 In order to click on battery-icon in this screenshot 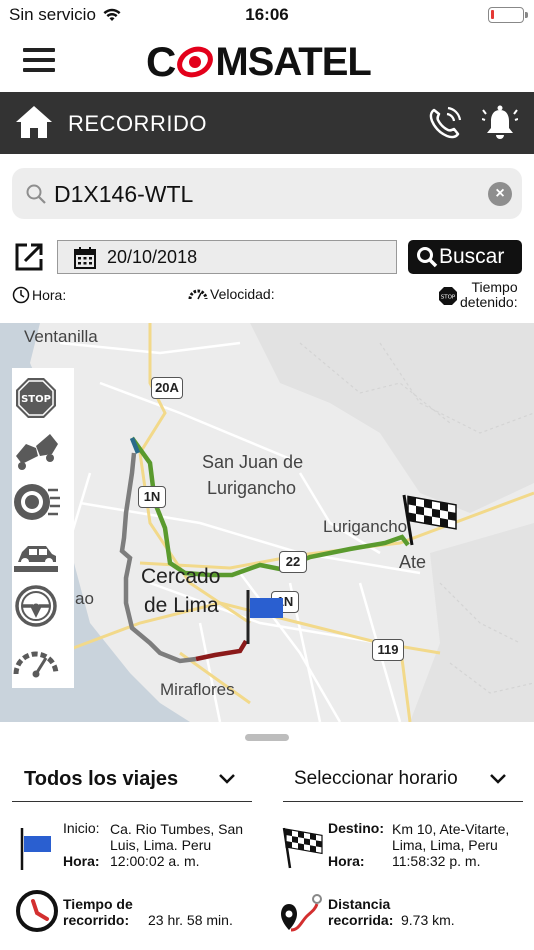, I will do `click(508, 15)`.